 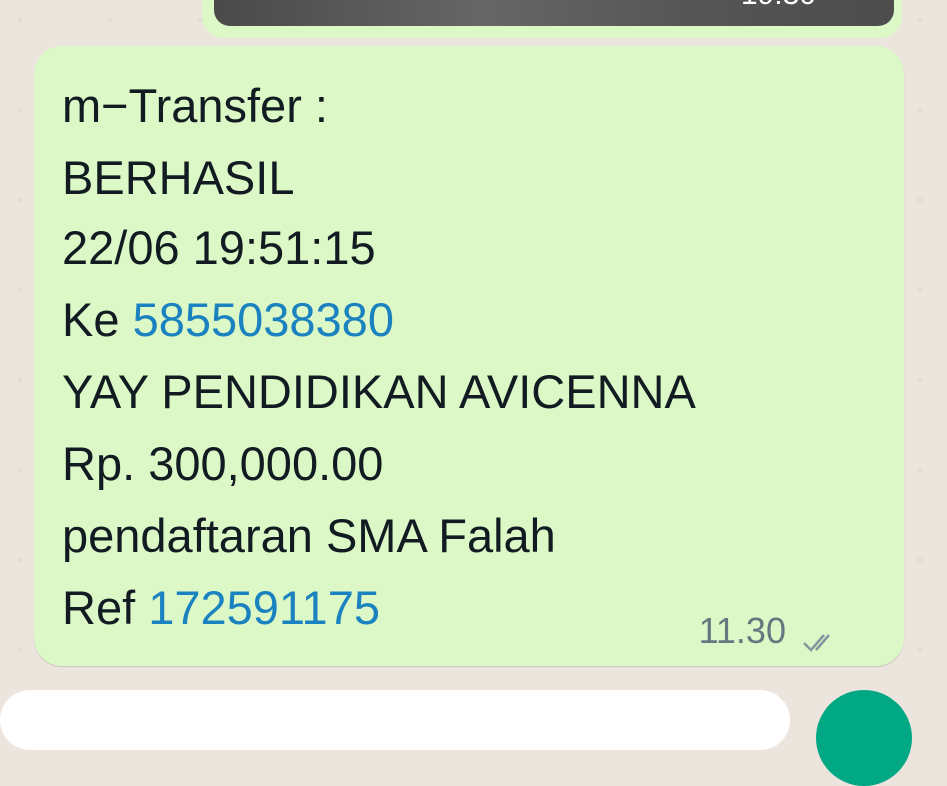 What do you see at coordinates (91, 319) in the screenshot?
I see `recipient-prefix: Ke` at bounding box center [91, 319].